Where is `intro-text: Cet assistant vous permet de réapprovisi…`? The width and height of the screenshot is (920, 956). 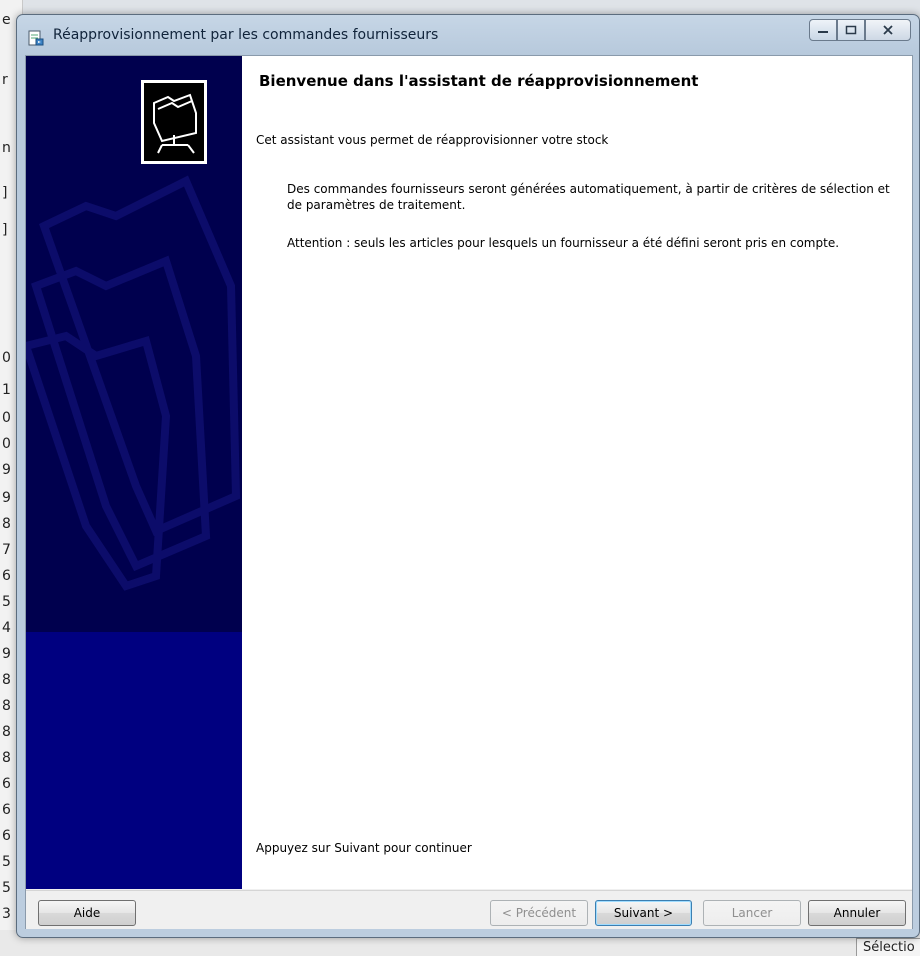 intro-text: Cet assistant vous permet de réapprovisi… is located at coordinates (432, 140).